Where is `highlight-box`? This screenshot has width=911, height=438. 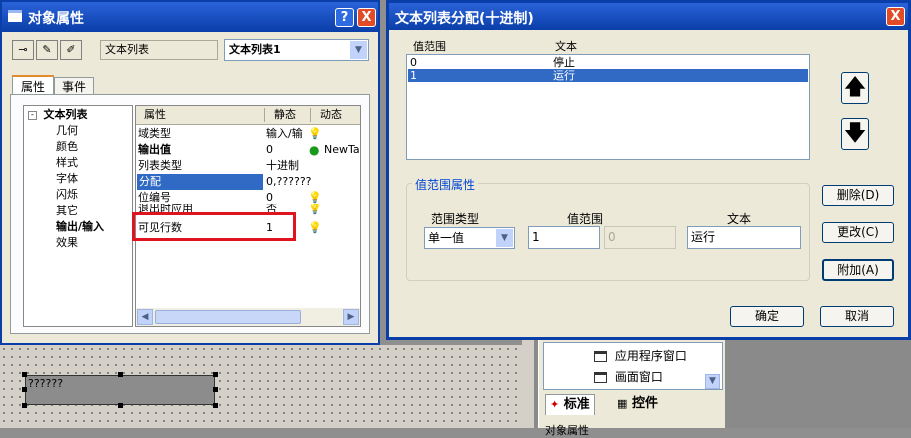
highlight-box is located at coordinates (214, 226).